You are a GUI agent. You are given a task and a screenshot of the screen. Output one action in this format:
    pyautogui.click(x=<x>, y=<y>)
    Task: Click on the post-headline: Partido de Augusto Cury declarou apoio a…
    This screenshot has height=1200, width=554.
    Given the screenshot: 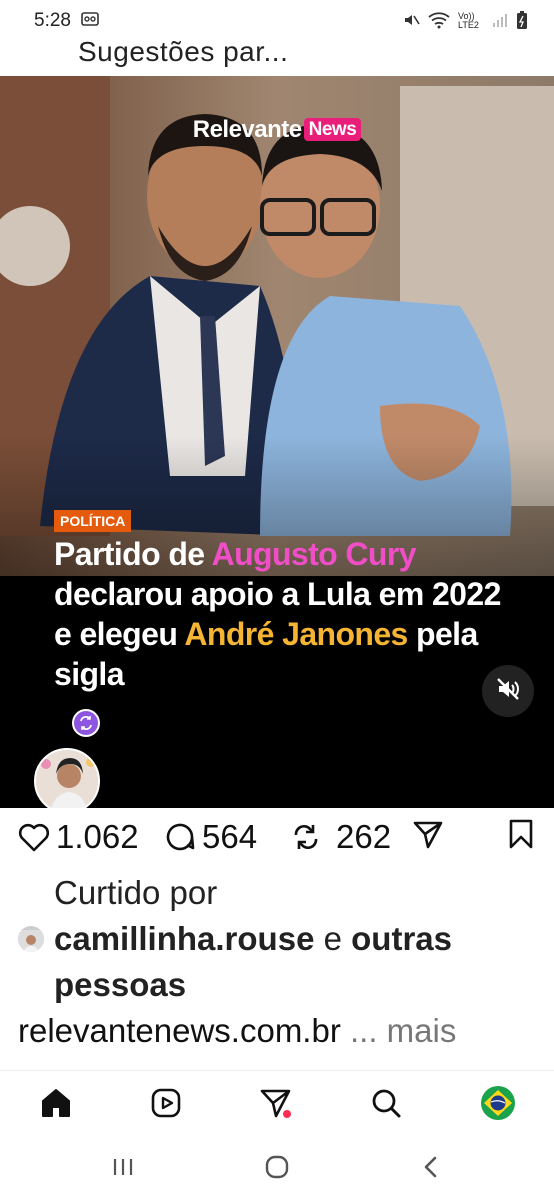 What is the action you would take?
    pyautogui.click(x=277, y=614)
    